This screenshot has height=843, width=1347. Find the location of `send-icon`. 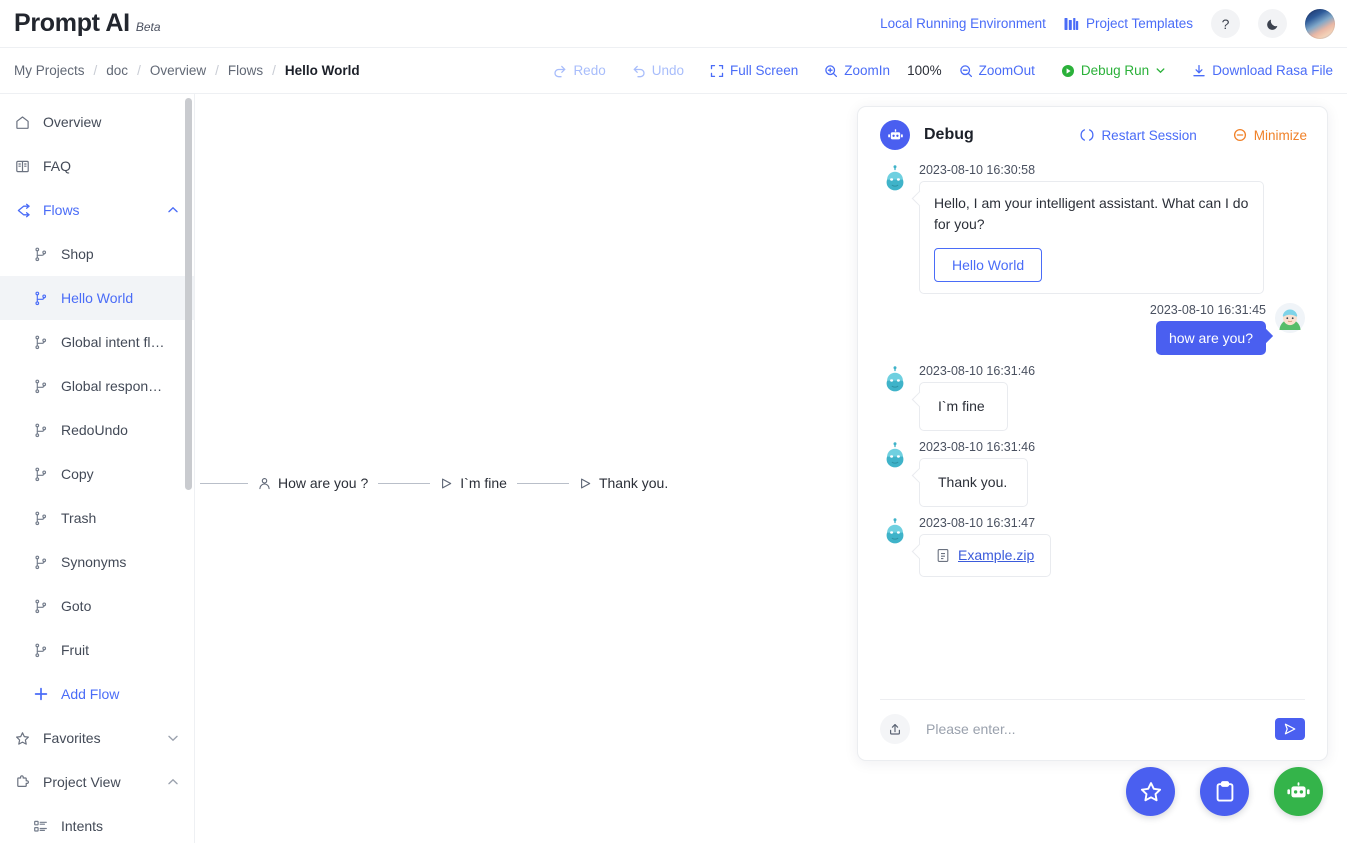

send-icon is located at coordinates (1290, 729).